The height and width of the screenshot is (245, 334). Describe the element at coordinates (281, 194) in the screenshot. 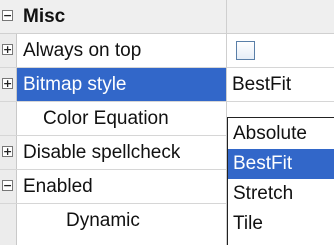

I see `dropdown-option-stretch: Stretch` at that location.